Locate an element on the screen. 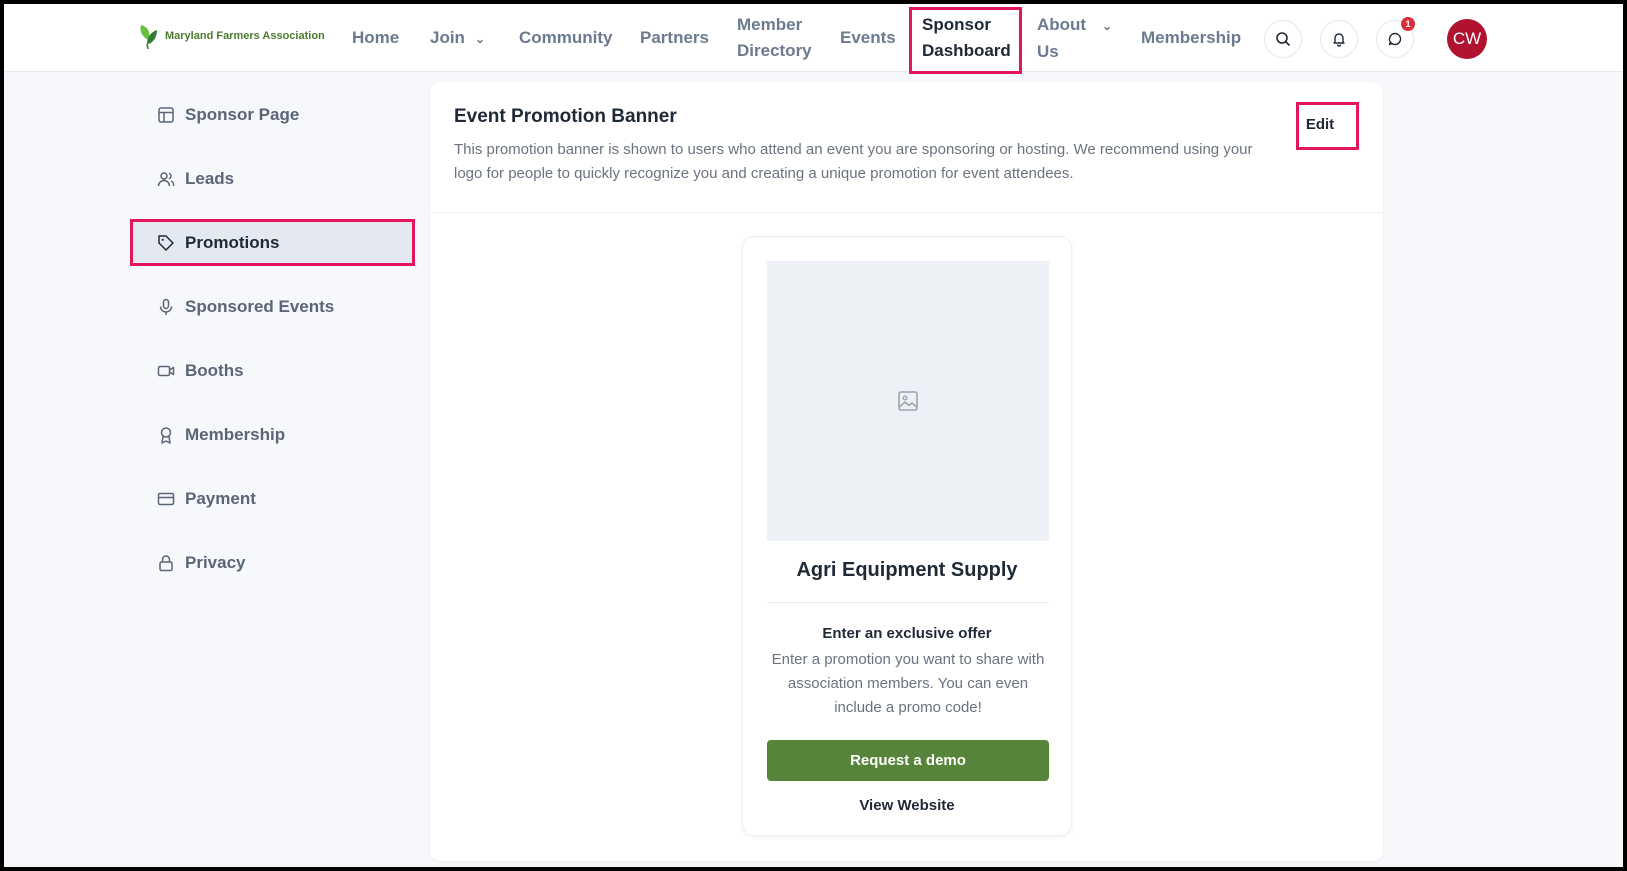  nav-community: Community is located at coordinates (566, 38).